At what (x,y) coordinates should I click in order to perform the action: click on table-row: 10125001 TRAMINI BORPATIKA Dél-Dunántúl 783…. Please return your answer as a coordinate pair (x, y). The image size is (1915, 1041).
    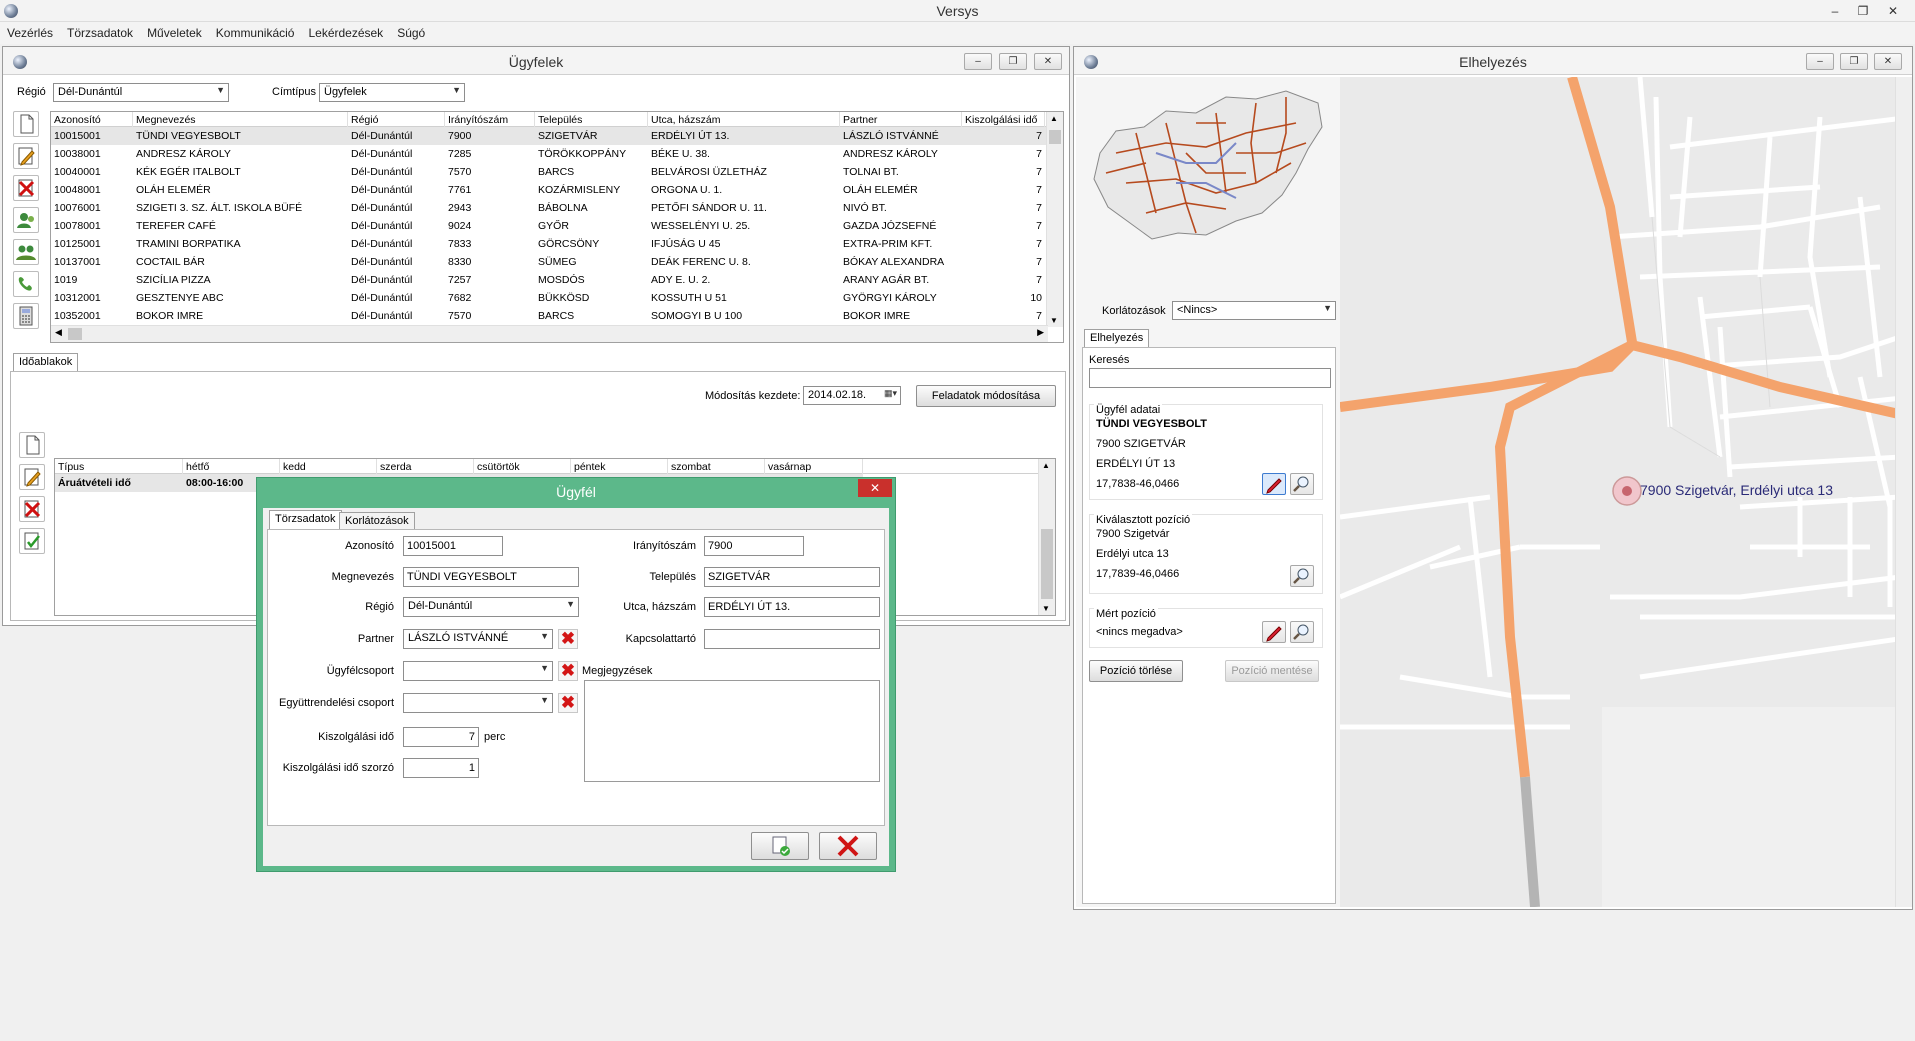
    Looking at the image, I should click on (549, 244).